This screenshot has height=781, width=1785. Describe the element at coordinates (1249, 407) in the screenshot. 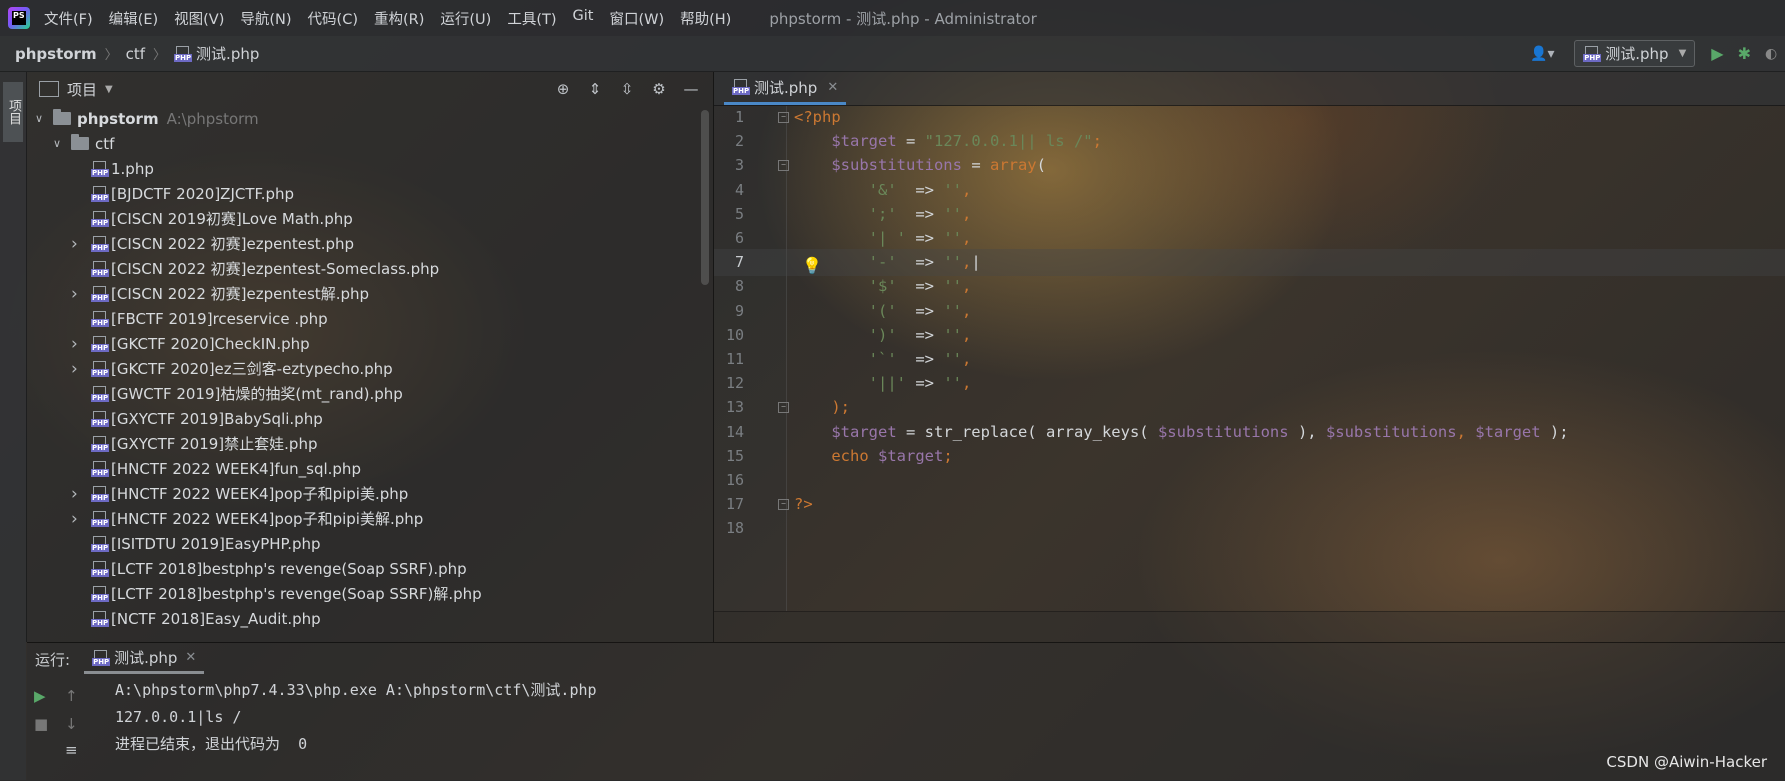

I see `code-line: 13 − );` at that location.